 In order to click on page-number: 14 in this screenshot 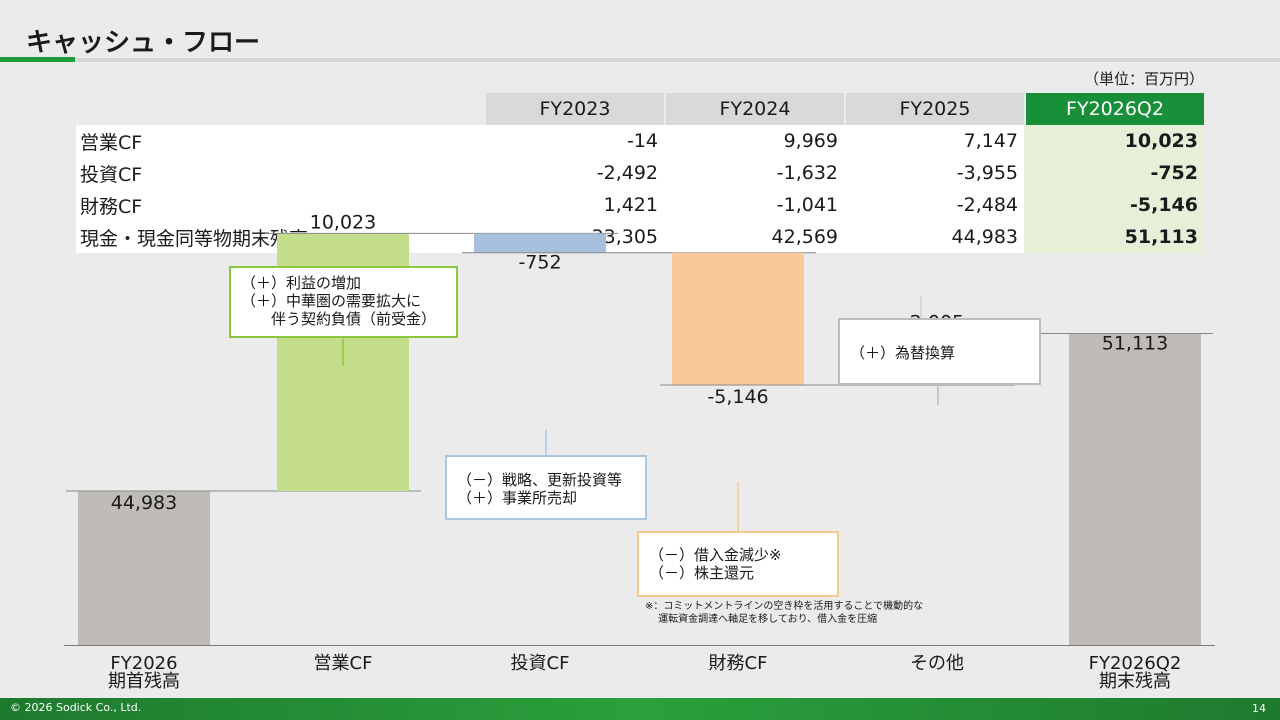, I will do `click(1259, 708)`.